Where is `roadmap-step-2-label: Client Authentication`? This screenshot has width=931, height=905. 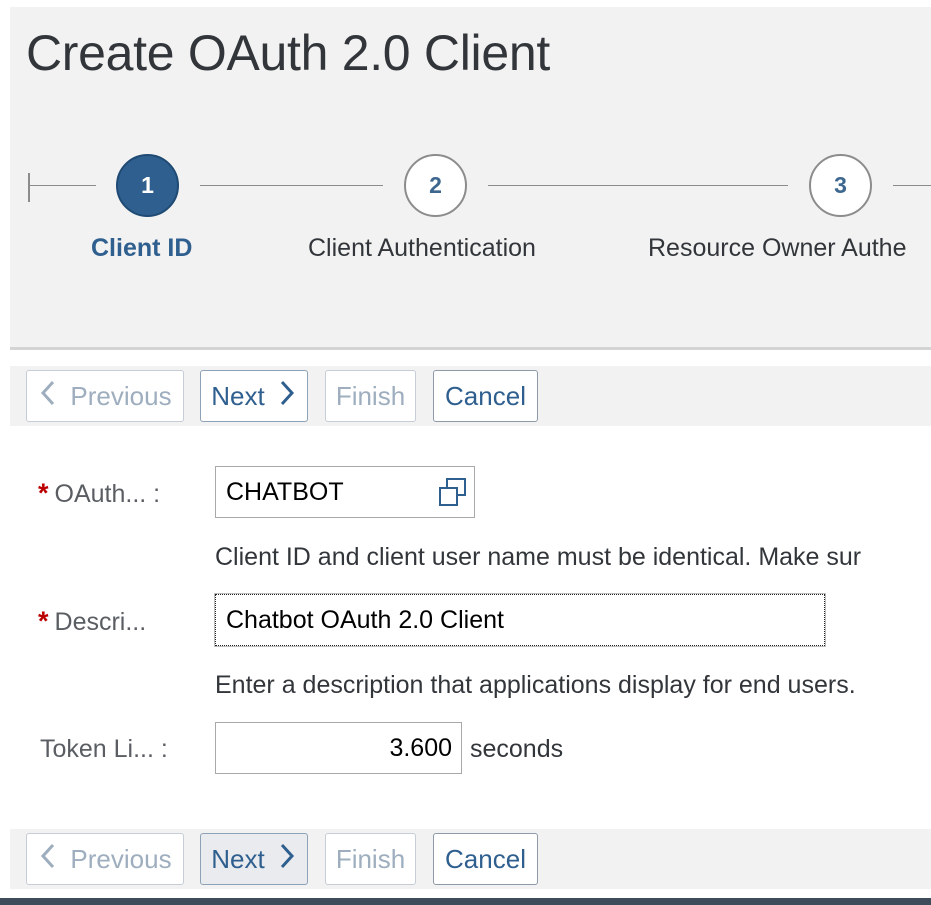 roadmap-step-2-label: Client Authentication is located at coordinates (422, 248).